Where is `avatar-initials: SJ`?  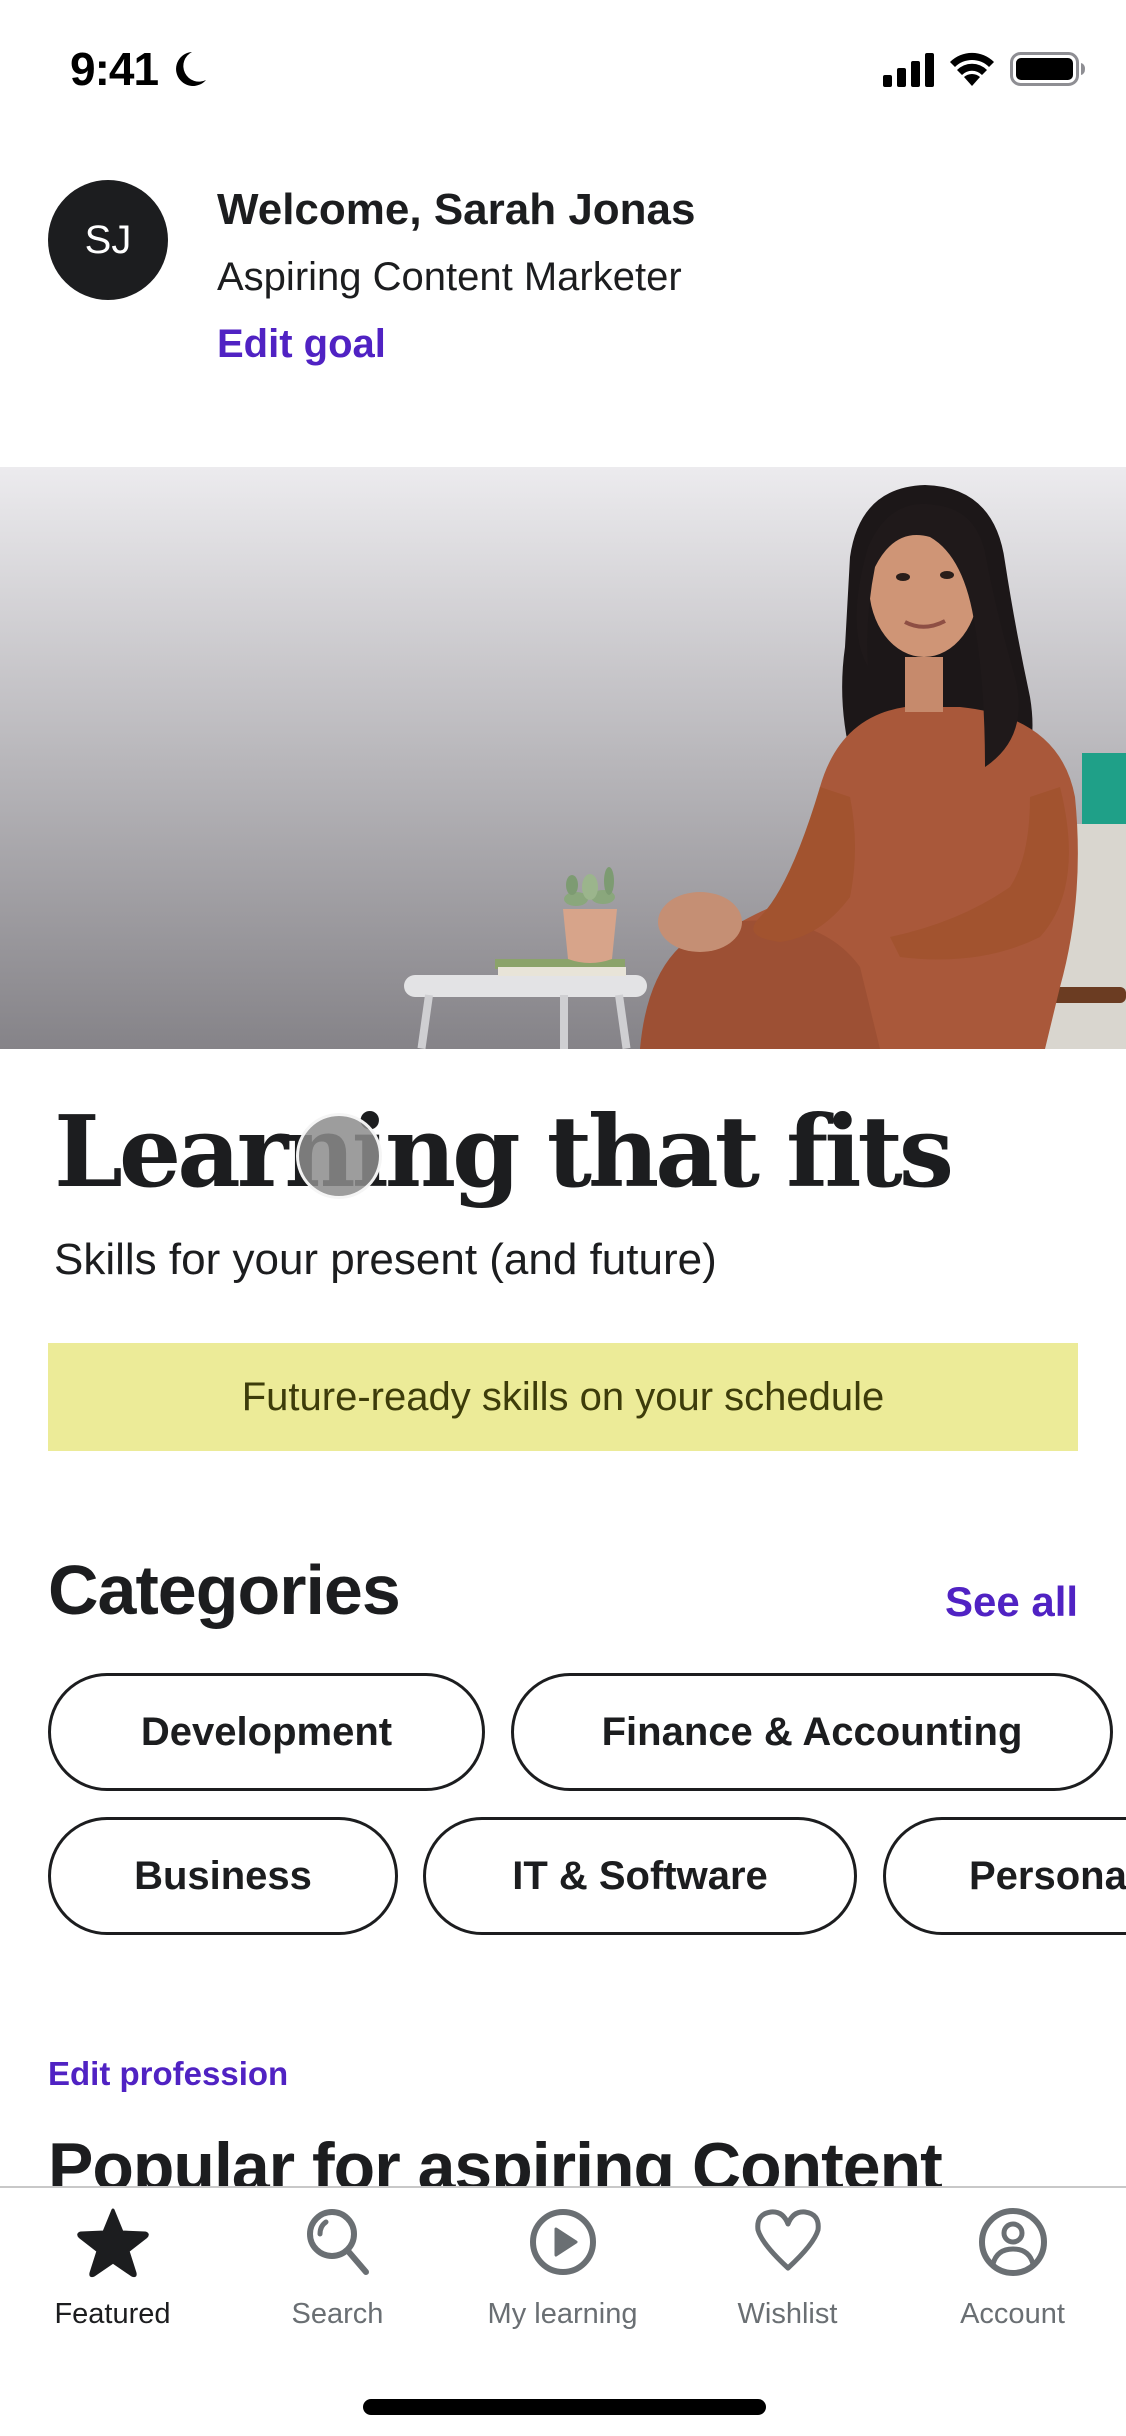 avatar-initials: SJ is located at coordinates (108, 239).